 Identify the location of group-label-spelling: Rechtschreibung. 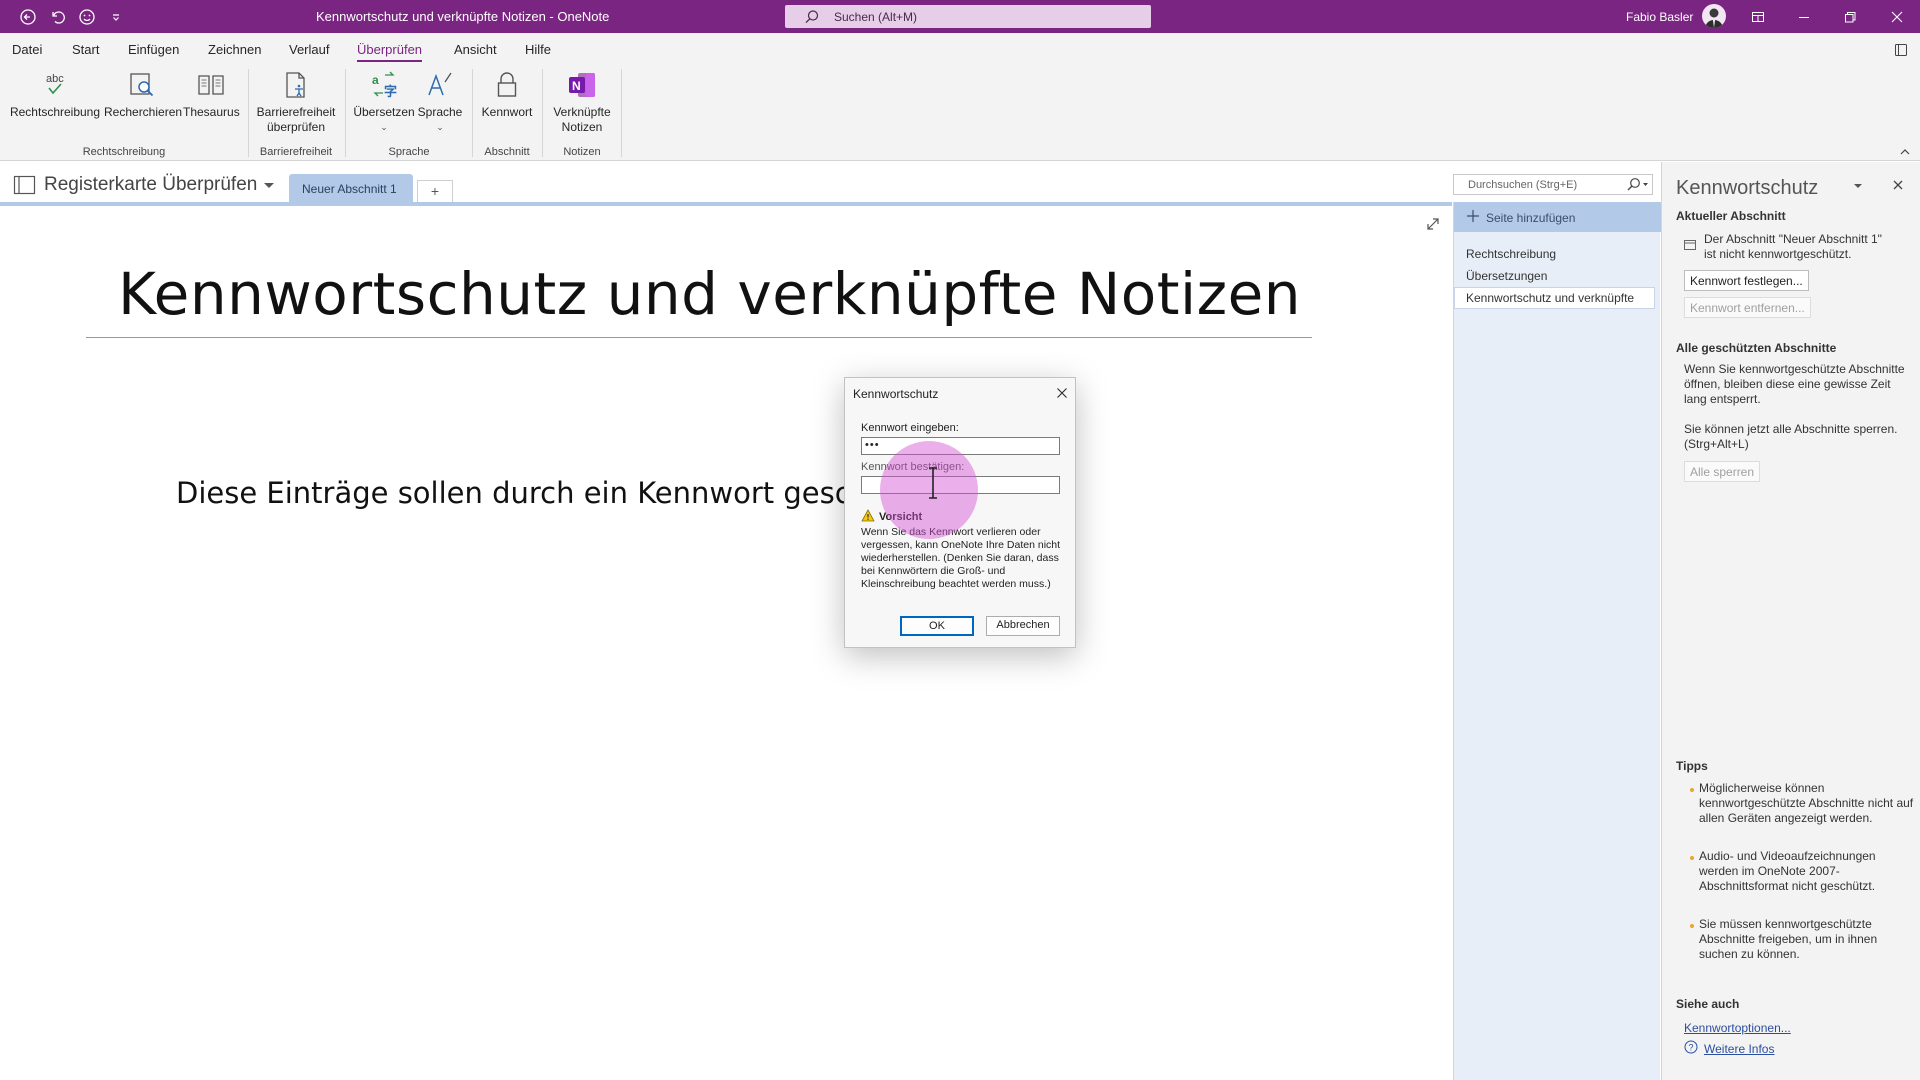
(124, 152).